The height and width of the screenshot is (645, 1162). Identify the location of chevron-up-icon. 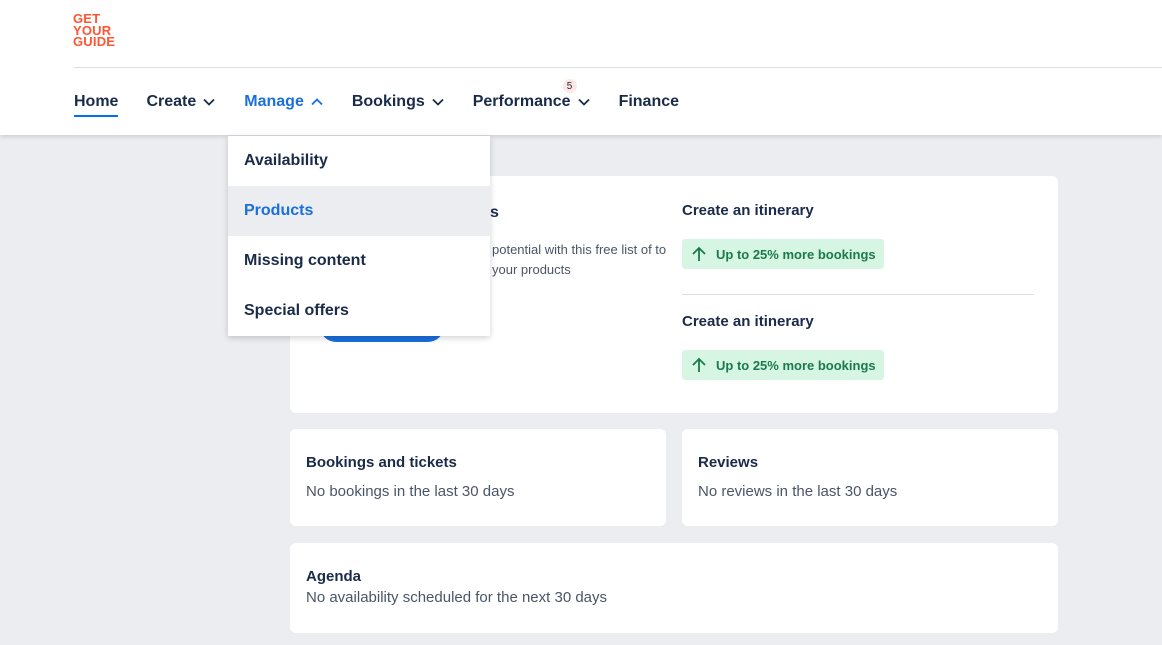
(317, 102).